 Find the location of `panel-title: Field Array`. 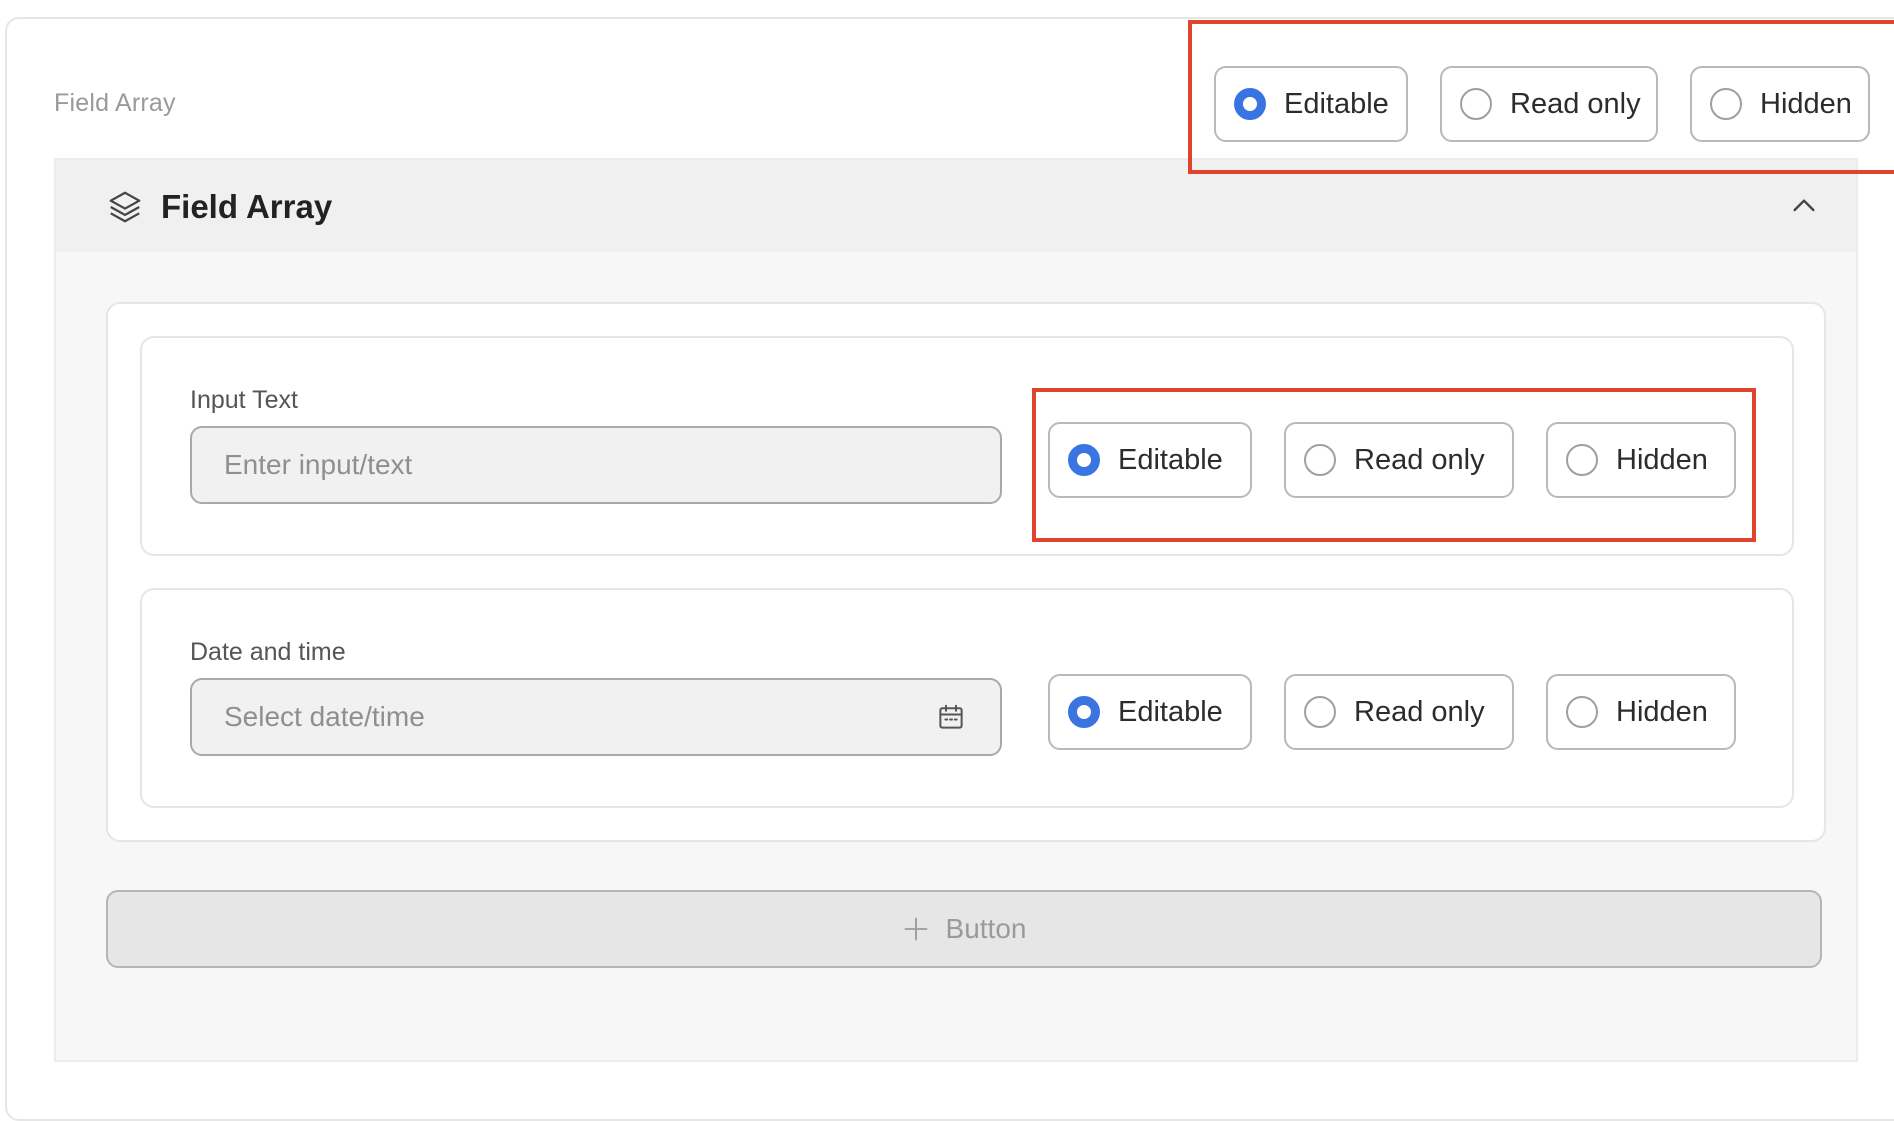

panel-title: Field Array is located at coordinates (247, 206).